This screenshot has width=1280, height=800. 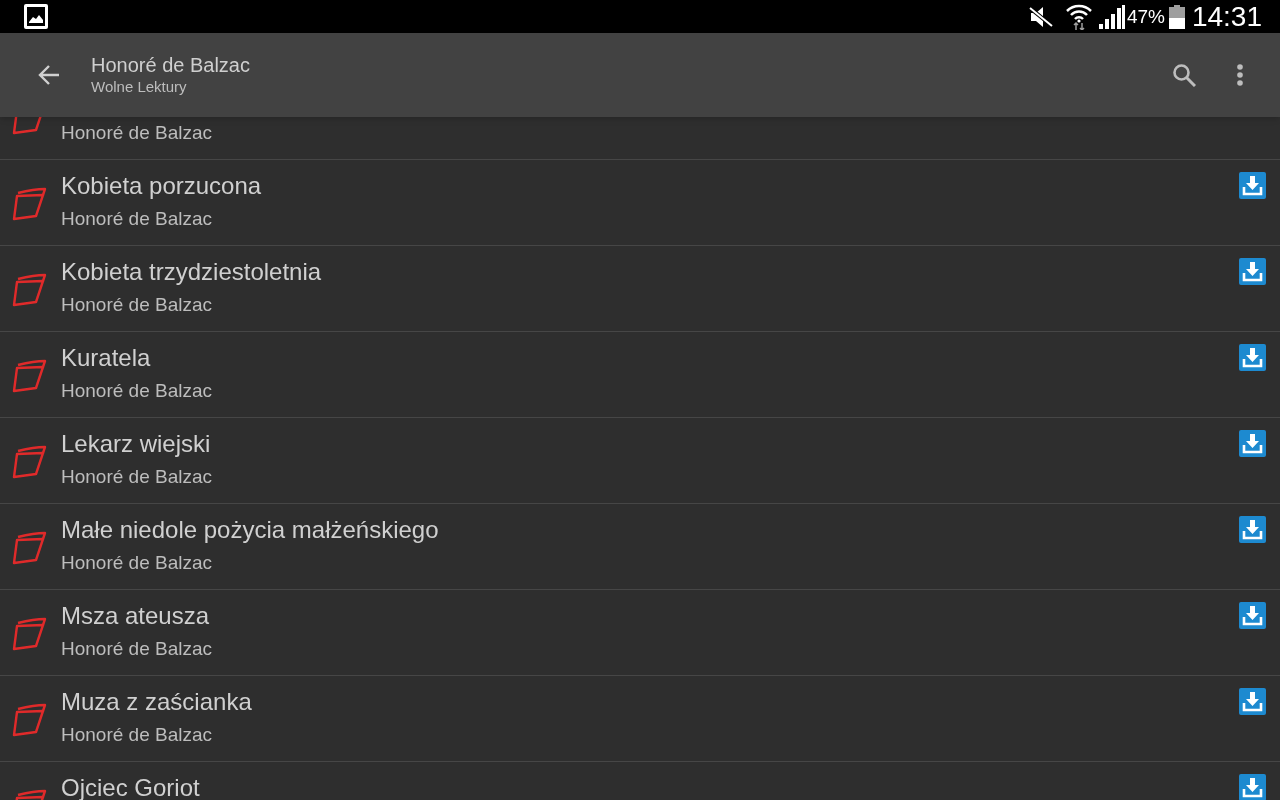 What do you see at coordinates (1184, 75) in the screenshot?
I see `search-icon` at bounding box center [1184, 75].